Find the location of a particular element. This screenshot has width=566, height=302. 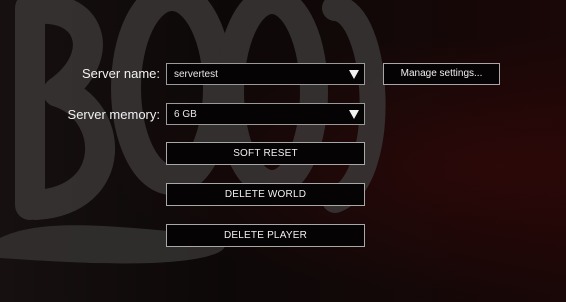

server-memory-label: Server memory: is located at coordinates (113, 114).